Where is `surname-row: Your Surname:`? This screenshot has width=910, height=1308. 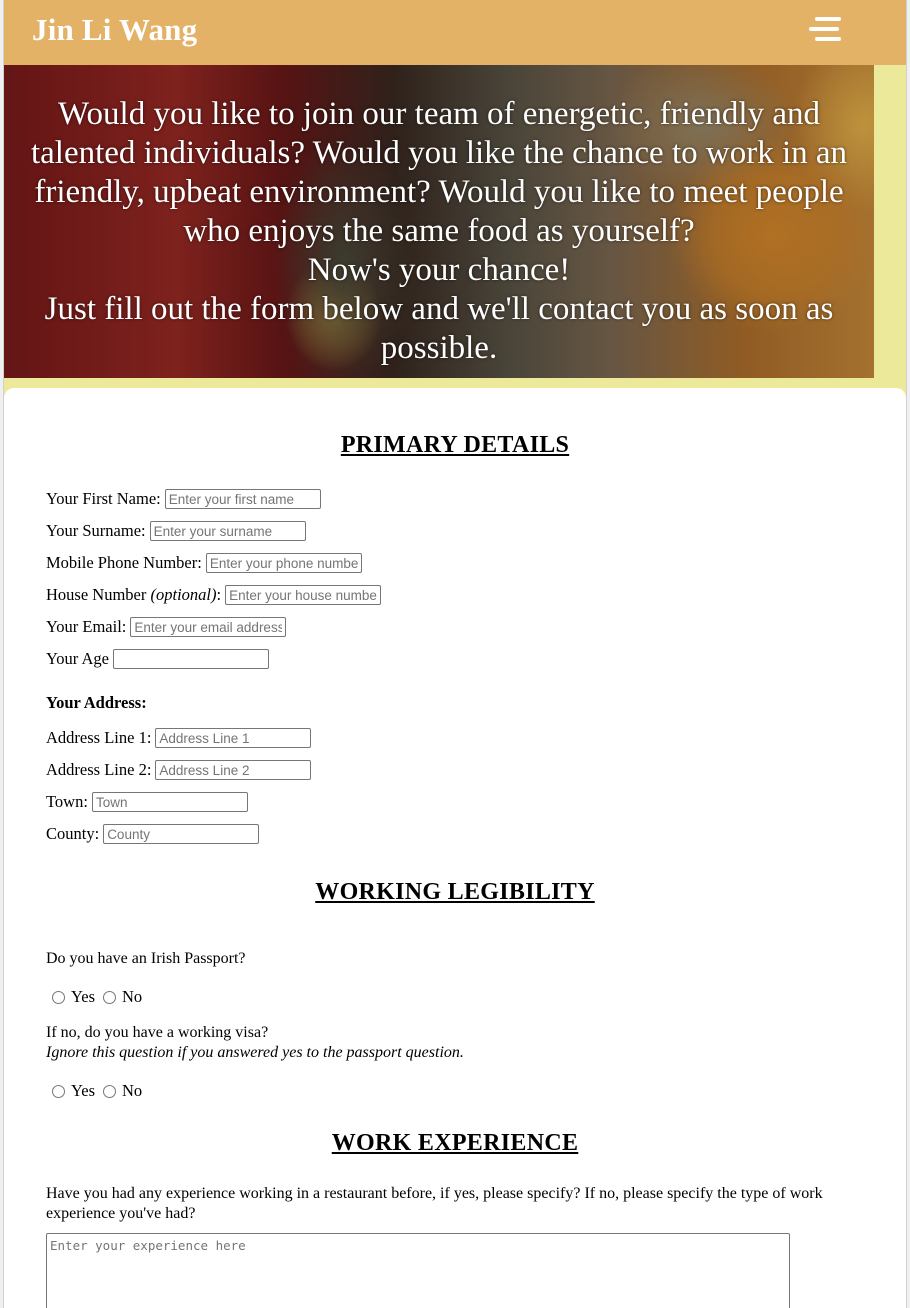 surname-row: Your Surname: is located at coordinates (176, 531).